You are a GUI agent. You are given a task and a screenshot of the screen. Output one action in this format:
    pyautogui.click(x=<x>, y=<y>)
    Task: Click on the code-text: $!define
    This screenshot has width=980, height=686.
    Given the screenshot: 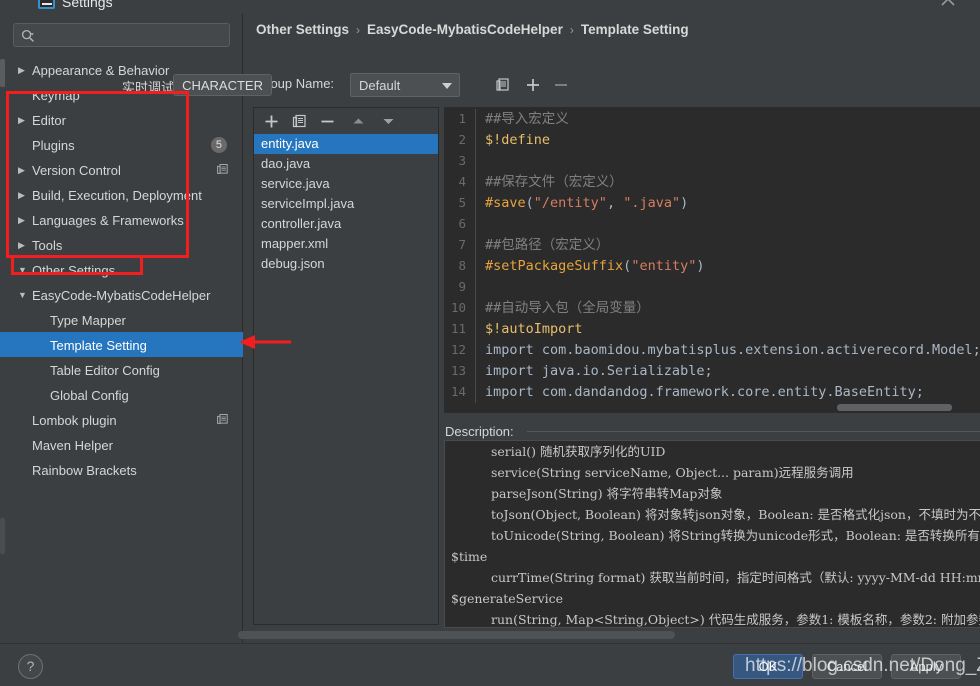 What is the action you would take?
    pyautogui.click(x=512, y=140)
    